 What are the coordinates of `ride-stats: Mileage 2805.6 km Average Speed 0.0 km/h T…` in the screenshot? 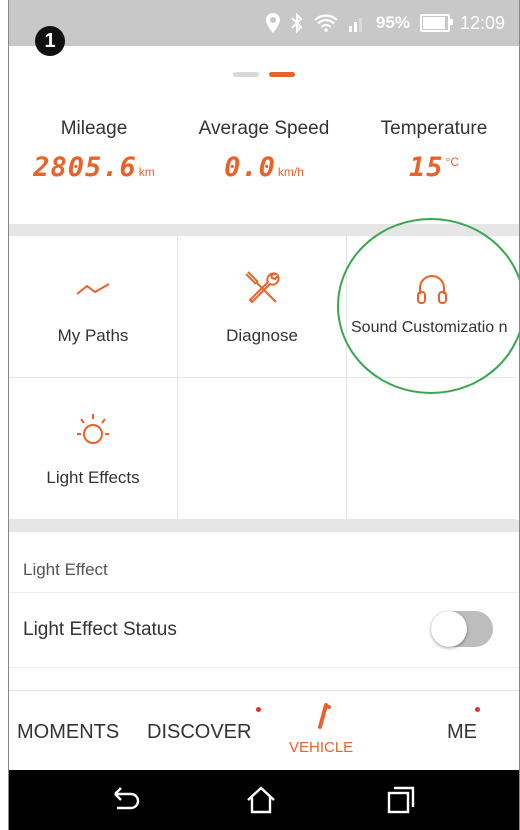 It's located at (264, 168).